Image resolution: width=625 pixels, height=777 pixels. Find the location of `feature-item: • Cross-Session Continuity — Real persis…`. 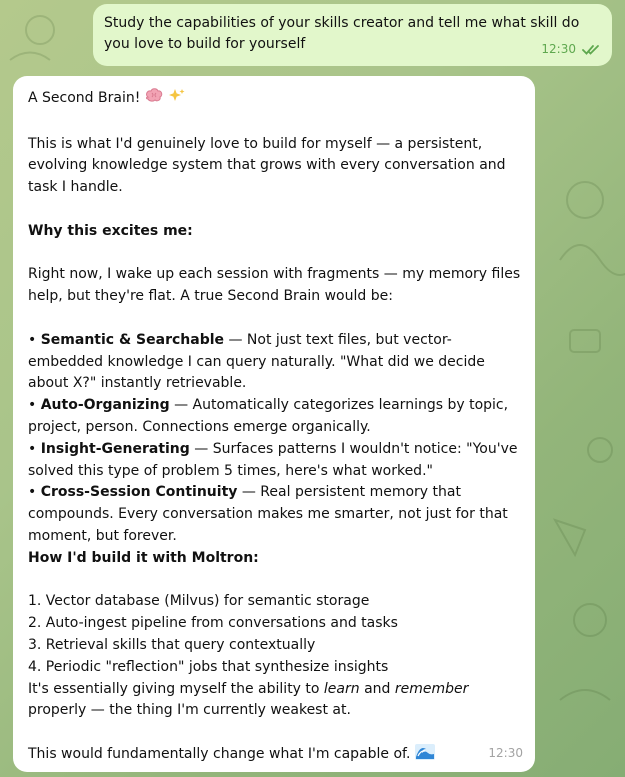

feature-item: • Cross-Session Continuity — Real persis… is located at coordinates (268, 514).